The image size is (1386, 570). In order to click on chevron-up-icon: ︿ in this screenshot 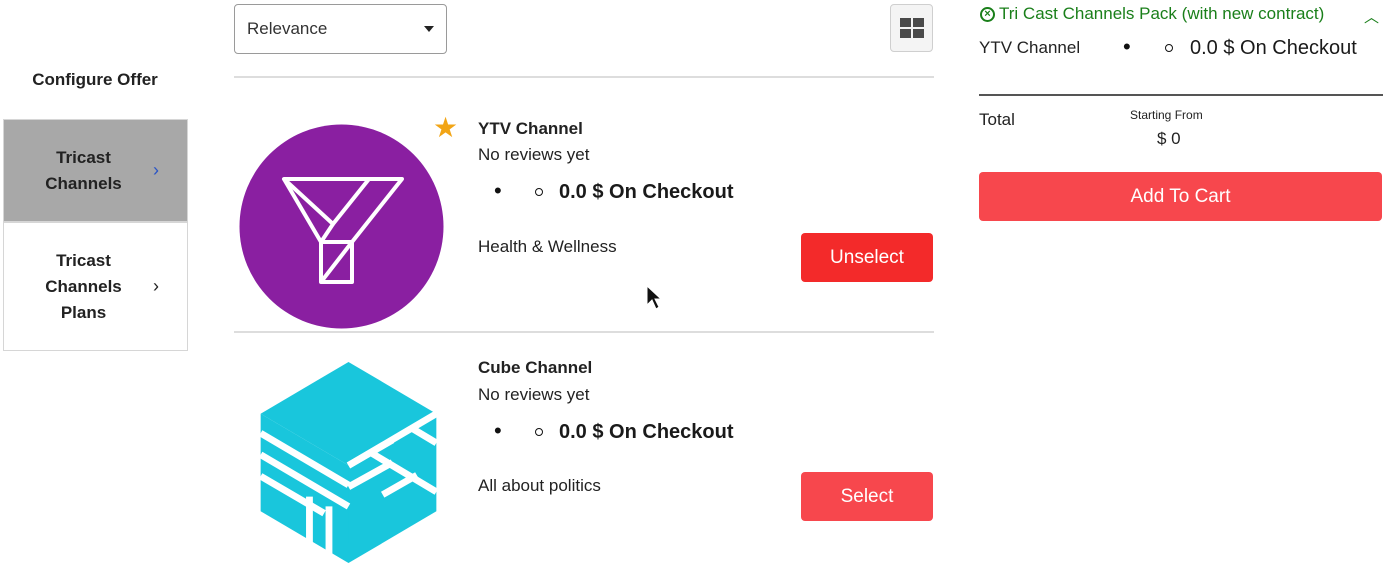, I will do `click(1371, 16)`.